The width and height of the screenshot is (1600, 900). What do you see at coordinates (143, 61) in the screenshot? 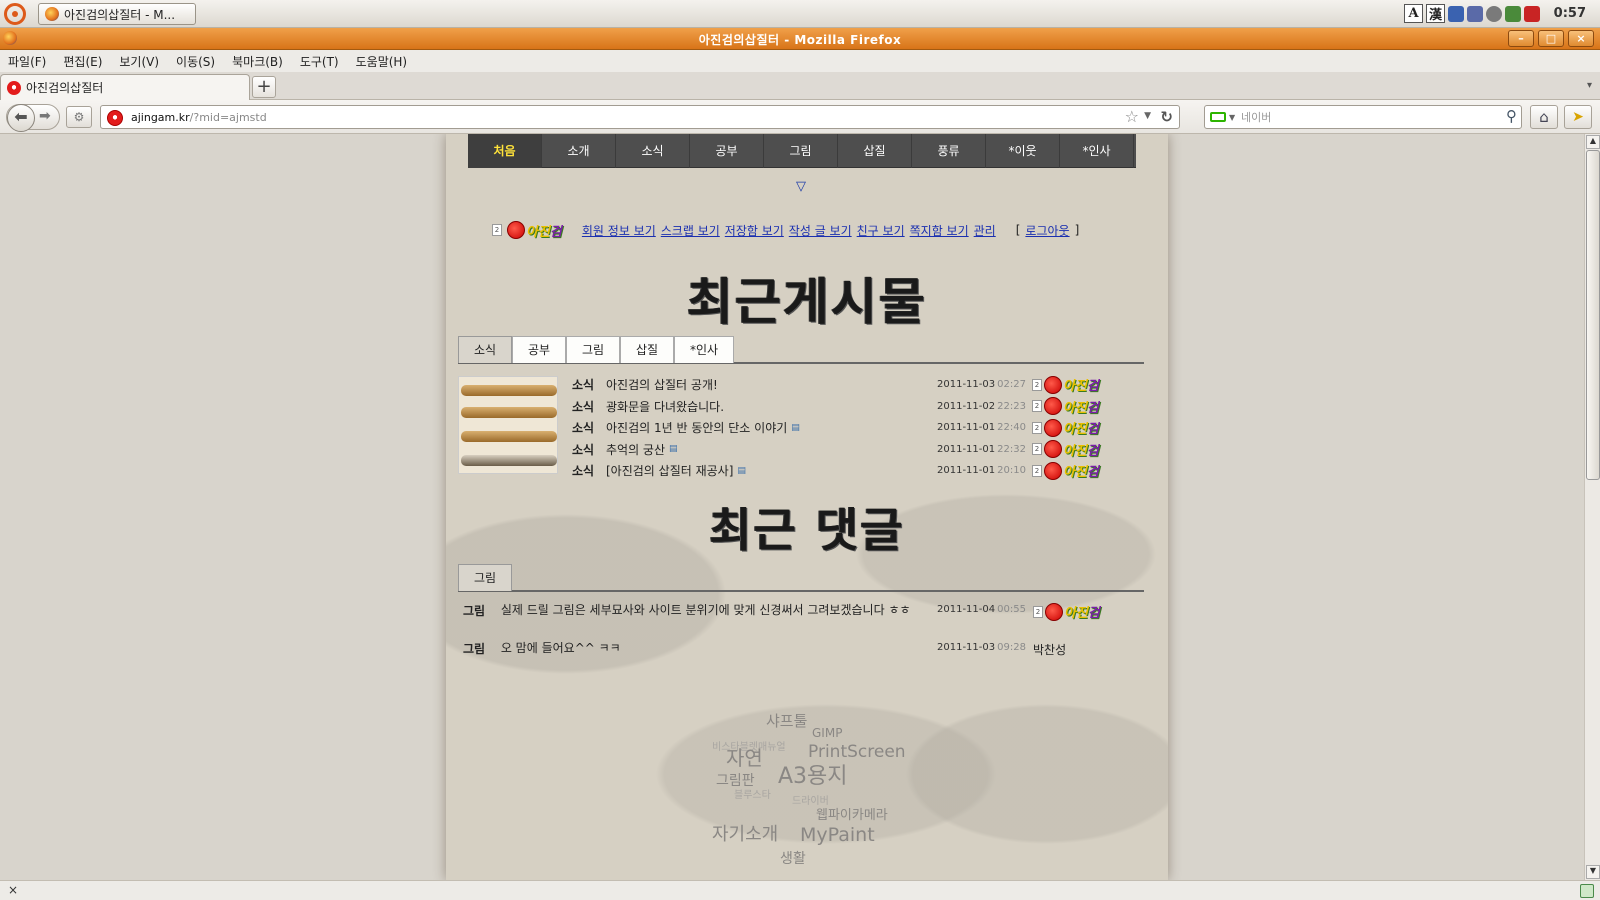
I see `menu-view: 보기(V)` at bounding box center [143, 61].